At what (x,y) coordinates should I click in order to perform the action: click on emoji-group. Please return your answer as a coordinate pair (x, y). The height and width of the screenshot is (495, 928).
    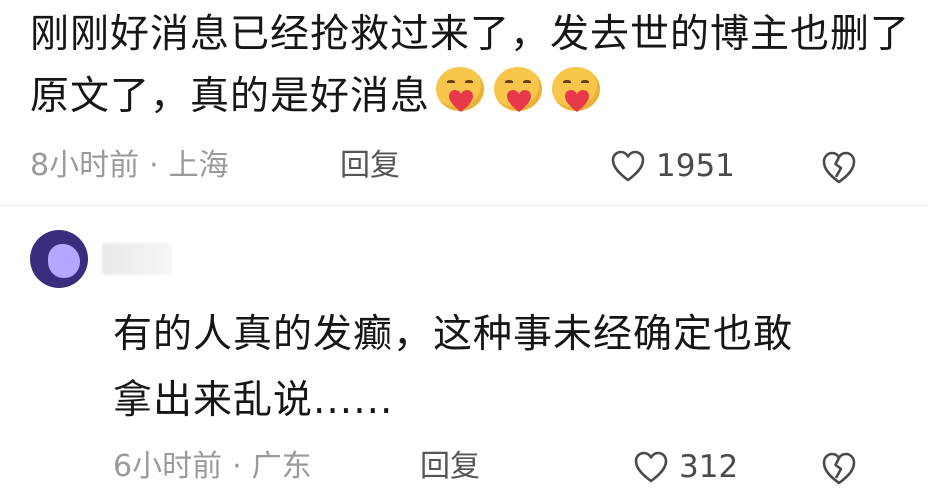
    Looking at the image, I should click on (518, 92).